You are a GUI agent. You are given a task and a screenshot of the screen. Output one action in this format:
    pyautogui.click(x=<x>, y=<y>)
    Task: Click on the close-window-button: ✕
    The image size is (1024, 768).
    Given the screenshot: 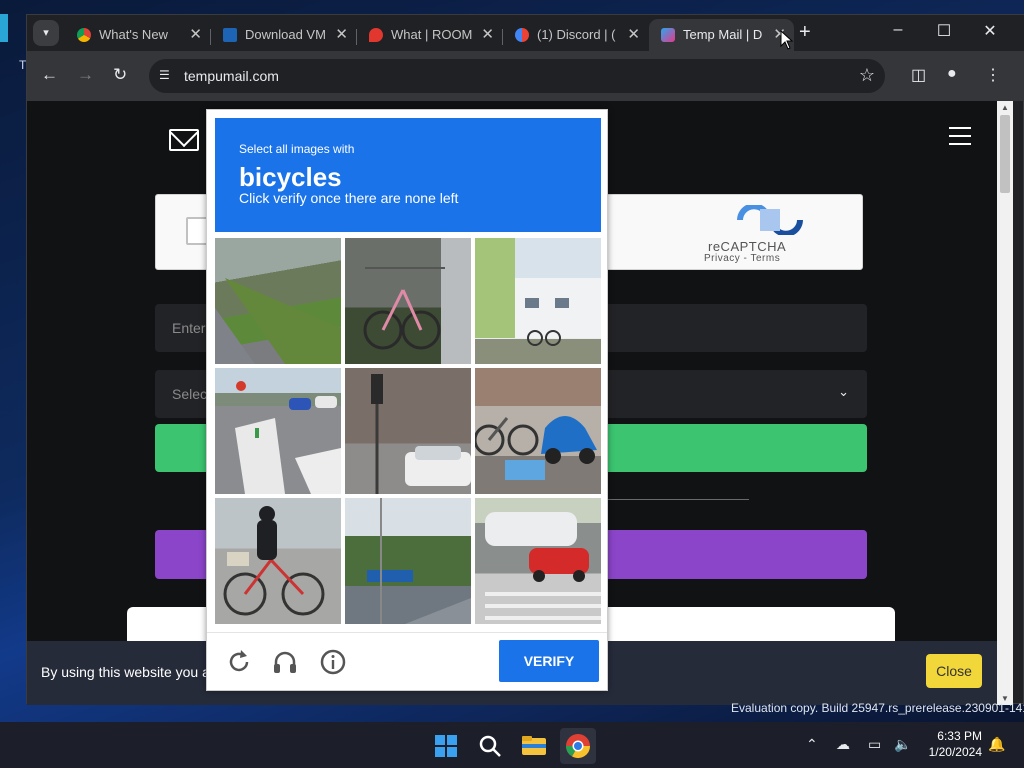 What is the action you would take?
    pyautogui.click(x=990, y=31)
    